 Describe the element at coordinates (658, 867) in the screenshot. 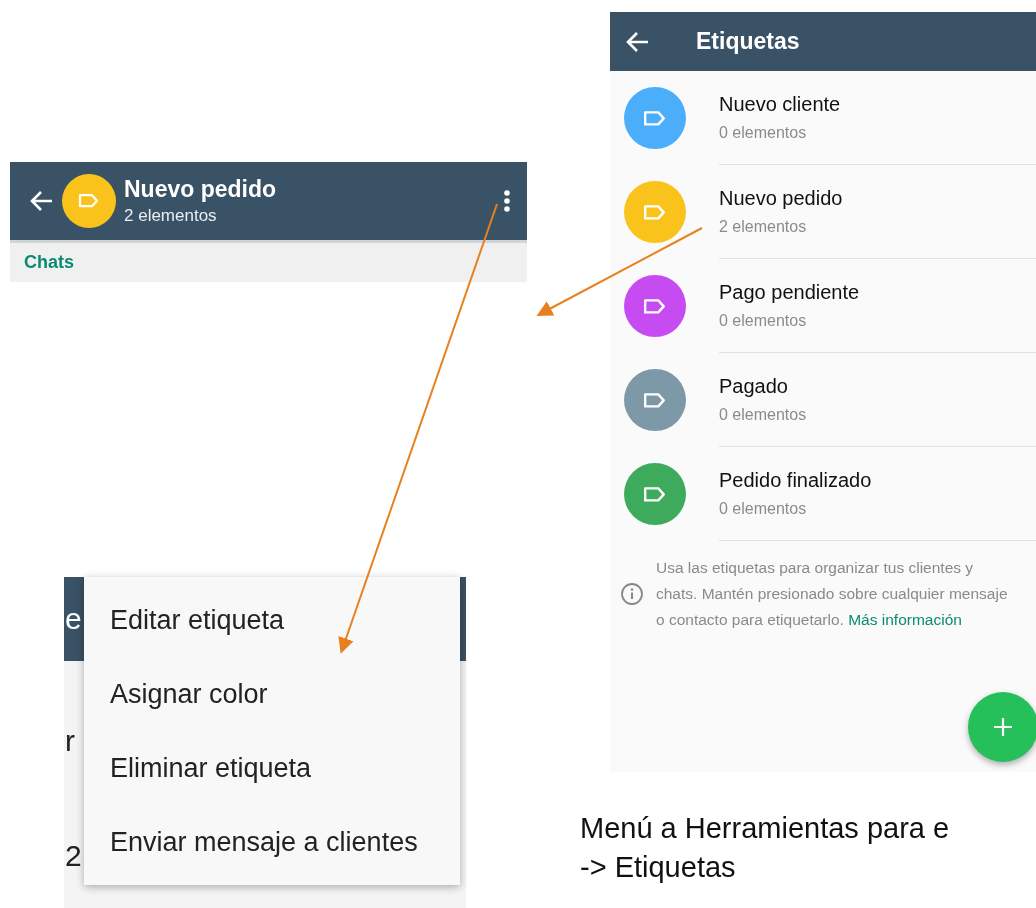

I see `caption-text: -> Etiquetas` at that location.